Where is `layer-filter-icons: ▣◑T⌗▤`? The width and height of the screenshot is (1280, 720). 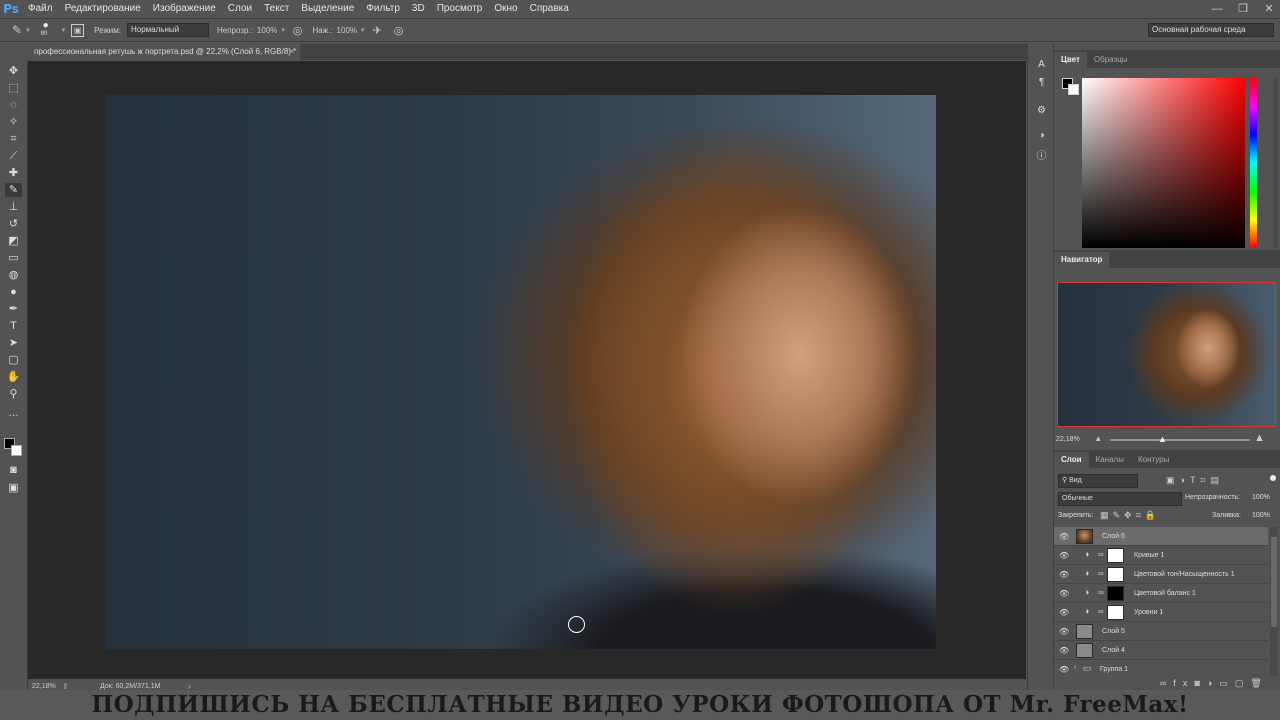 layer-filter-icons: ▣◑T⌗▤ is located at coordinates (1195, 480).